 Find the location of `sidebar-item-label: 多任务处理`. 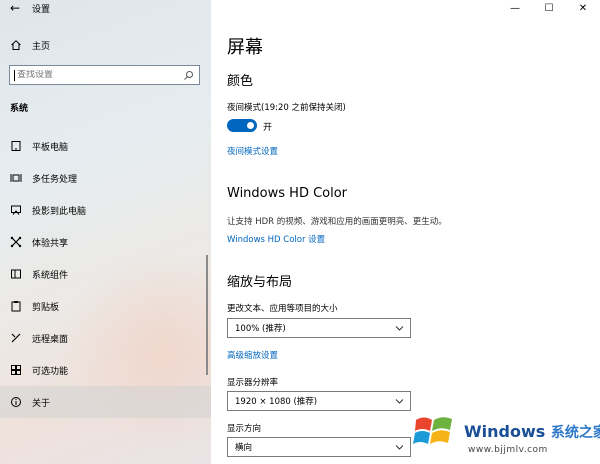

sidebar-item-label: 多任务处理 is located at coordinates (55, 179).